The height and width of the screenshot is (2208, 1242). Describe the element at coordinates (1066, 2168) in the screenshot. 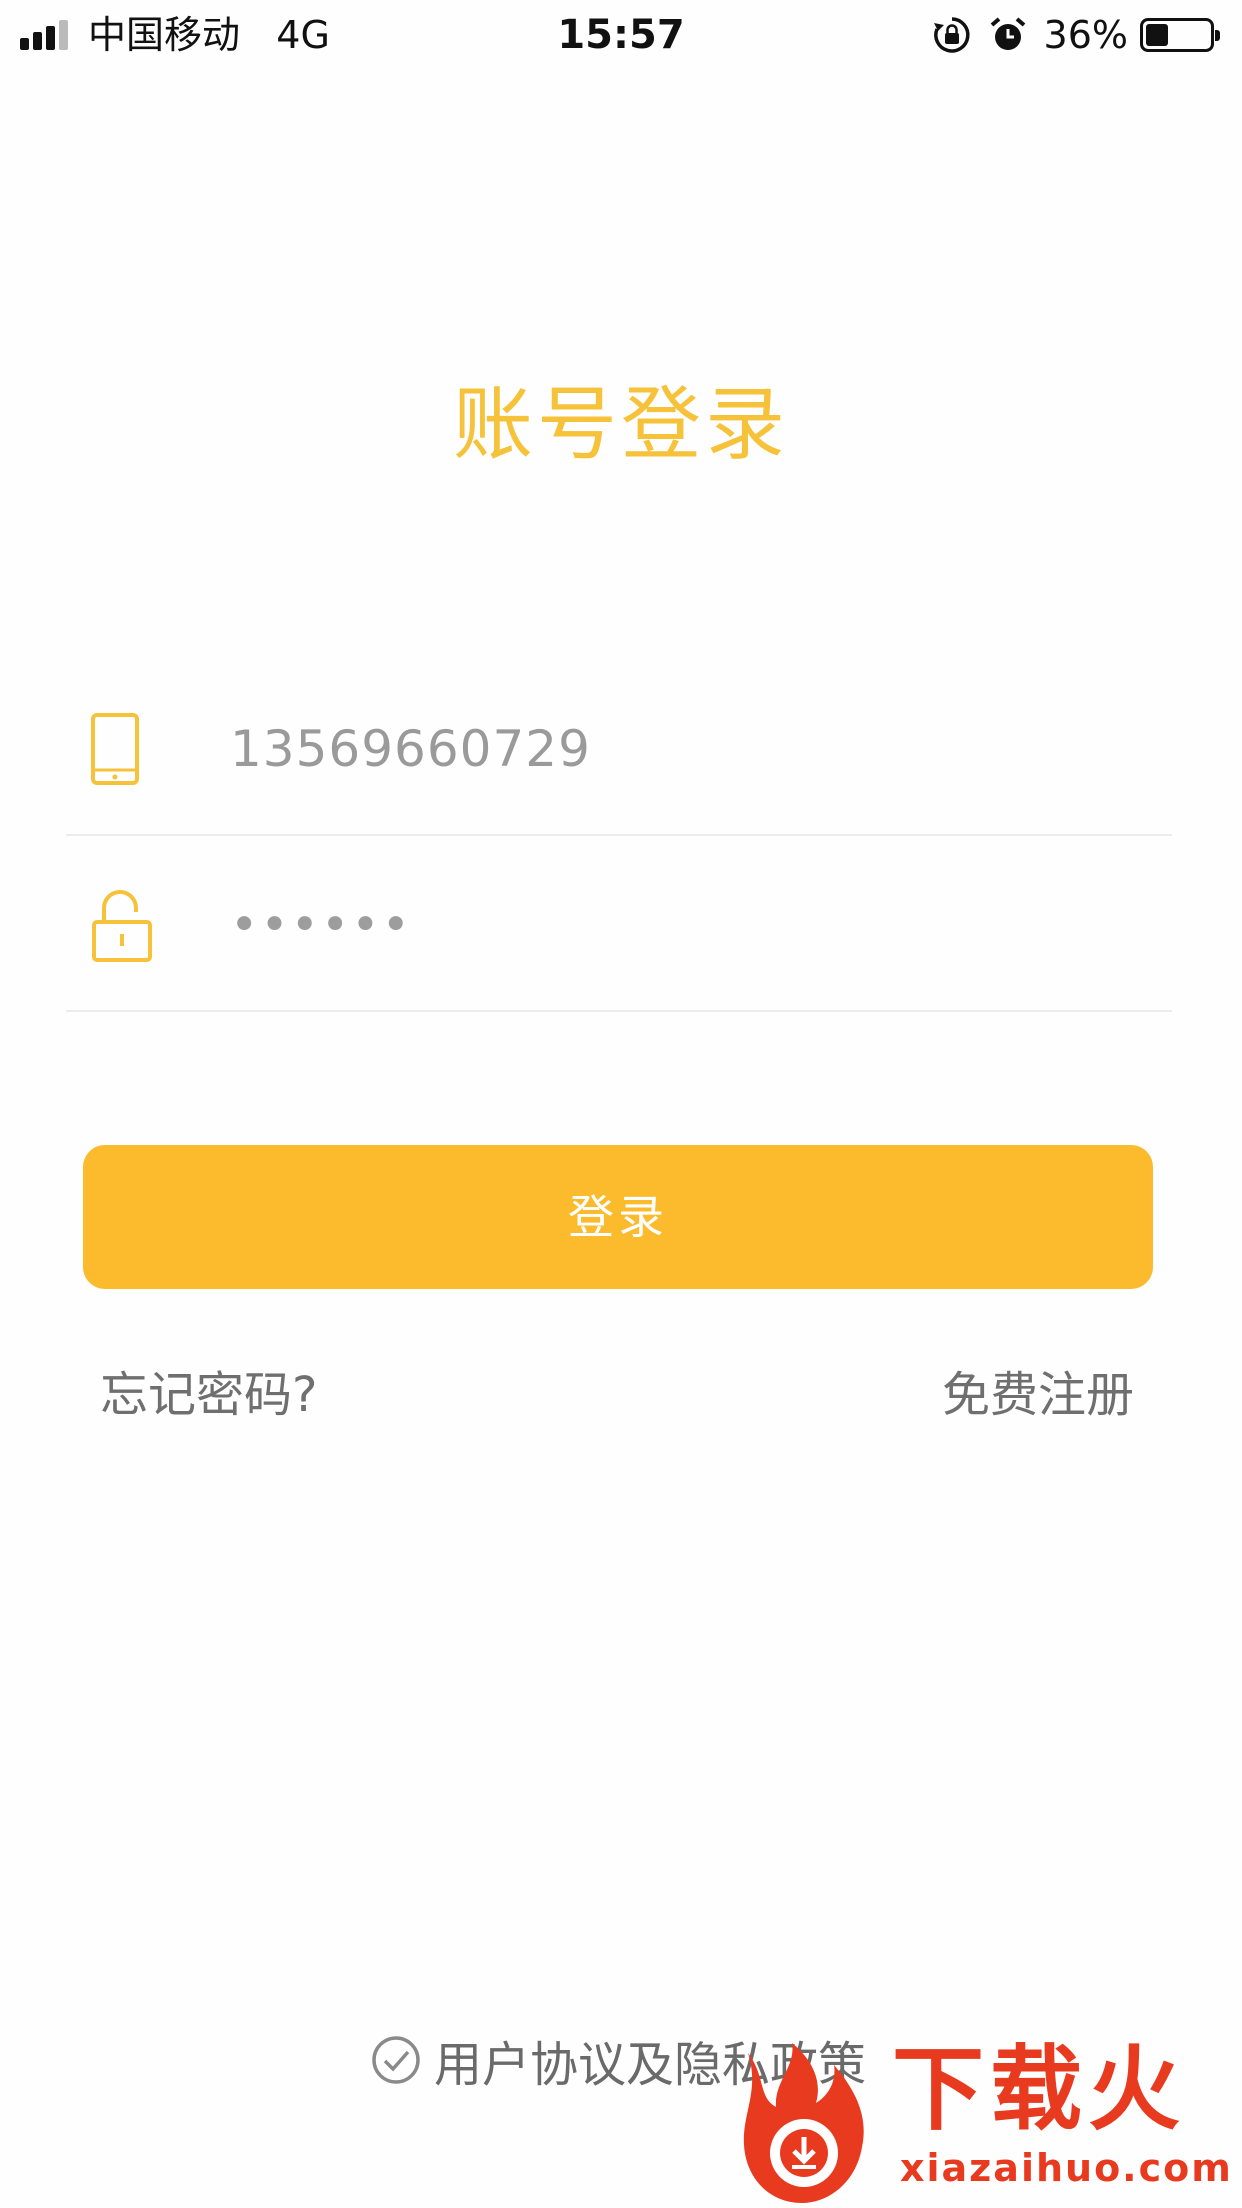

I see `watermark-url: xiazaihuo.com` at that location.